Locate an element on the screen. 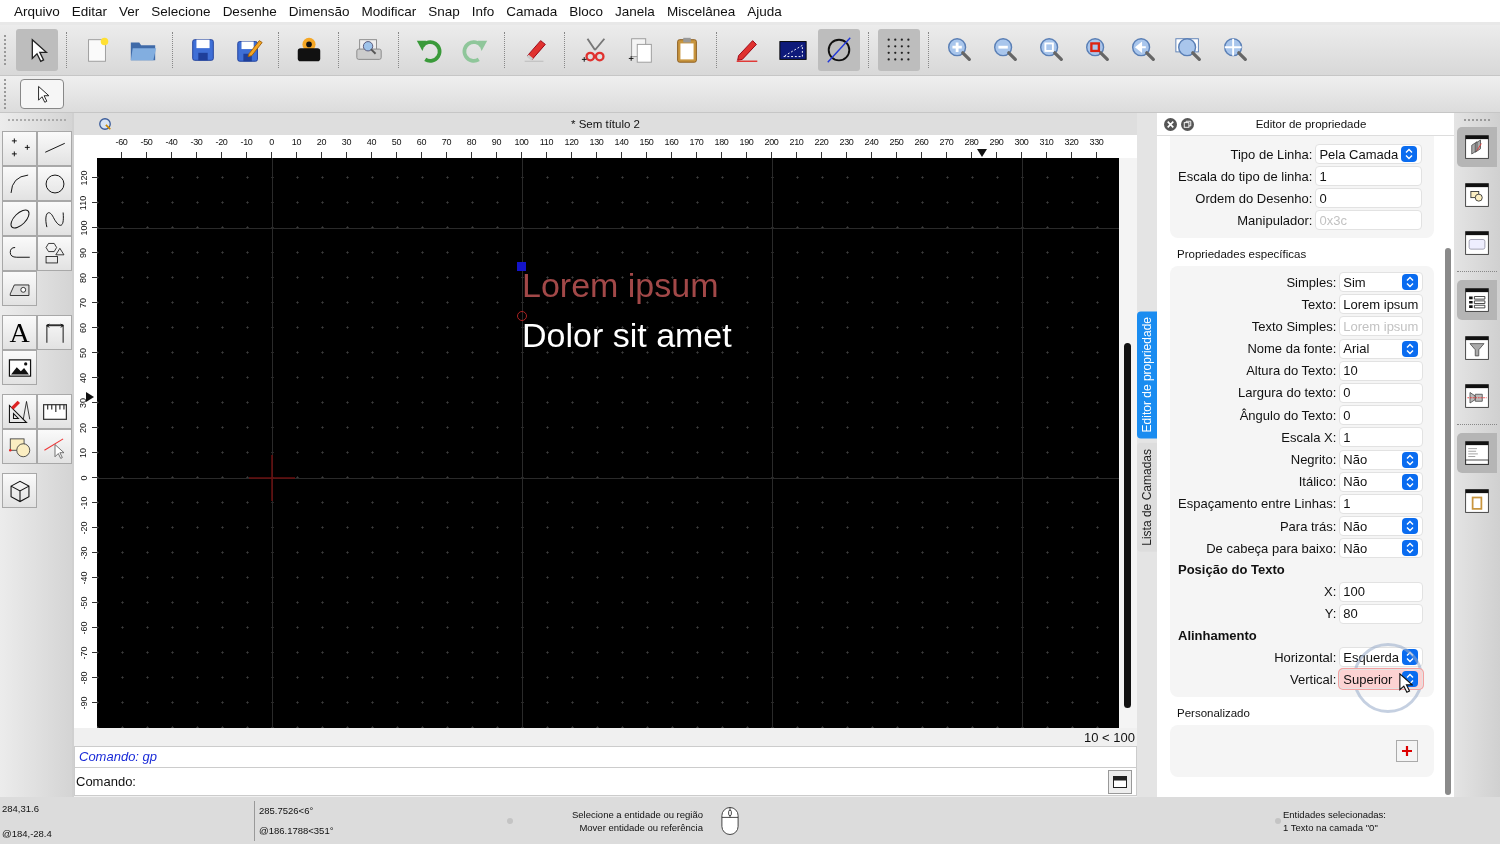 The width and height of the screenshot is (1500, 844). circle-line-icon is located at coordinates (839, 50).